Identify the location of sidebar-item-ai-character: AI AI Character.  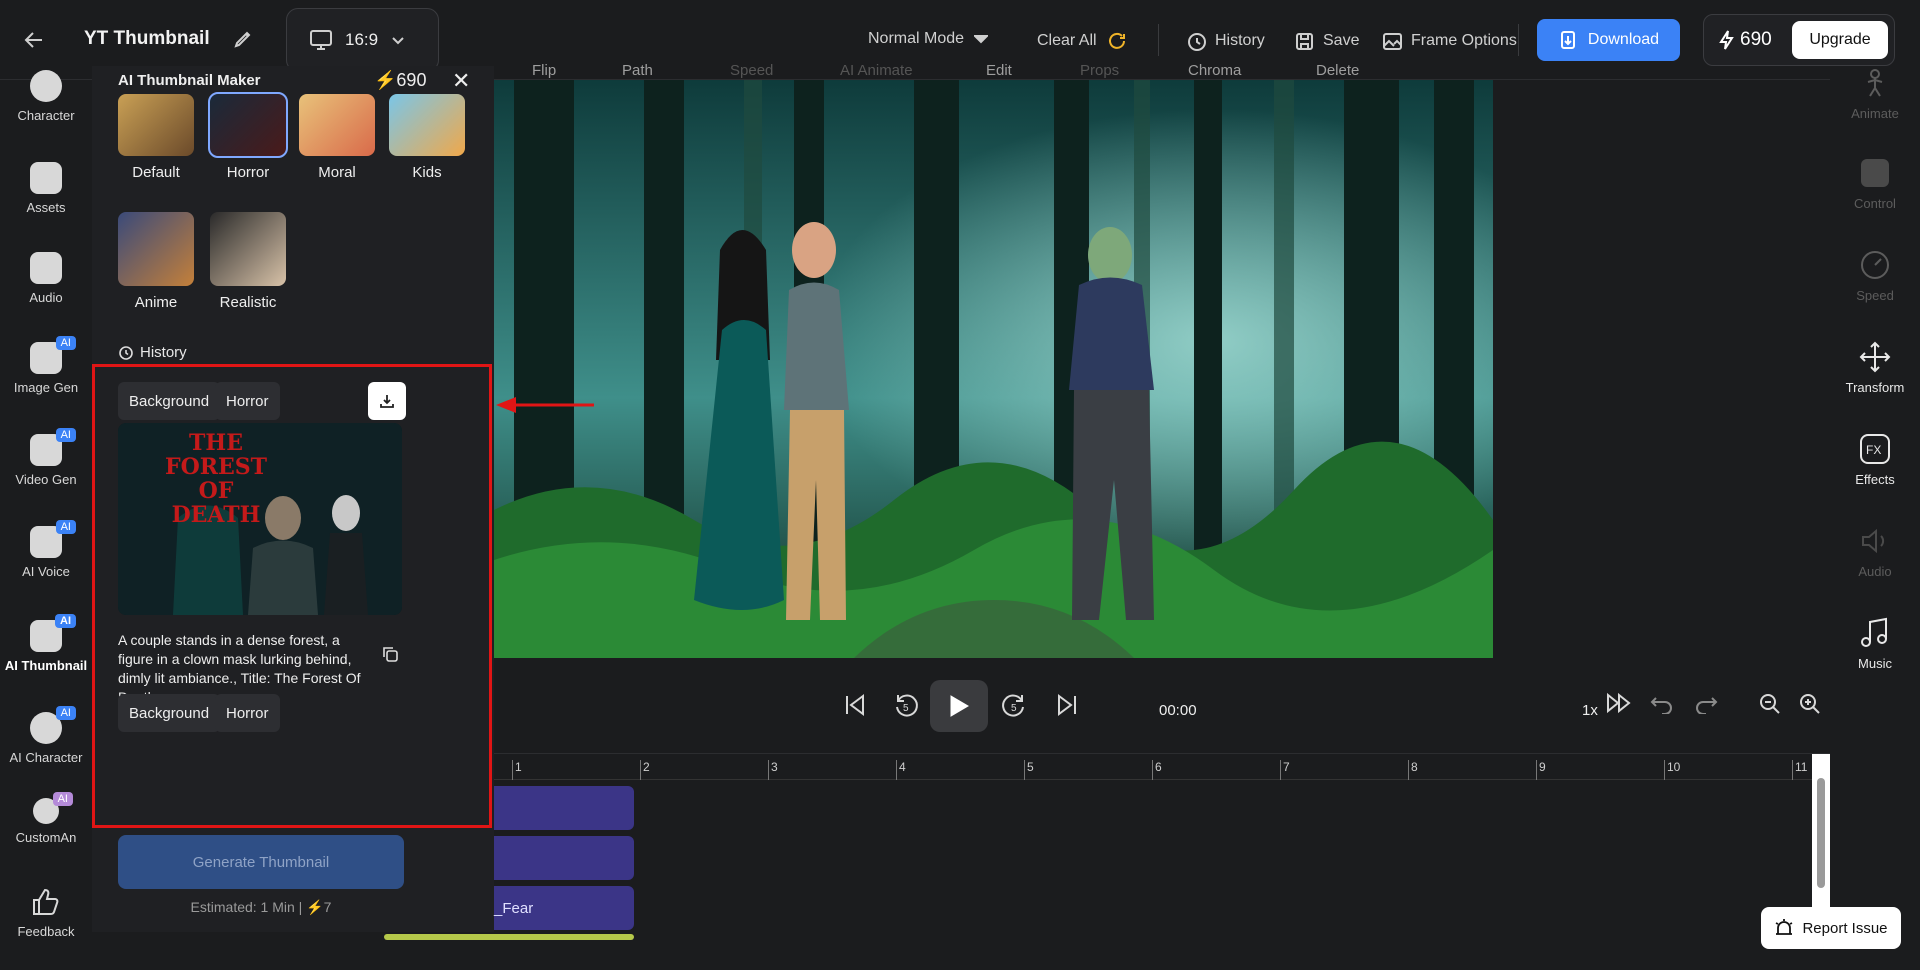
(46, 735).